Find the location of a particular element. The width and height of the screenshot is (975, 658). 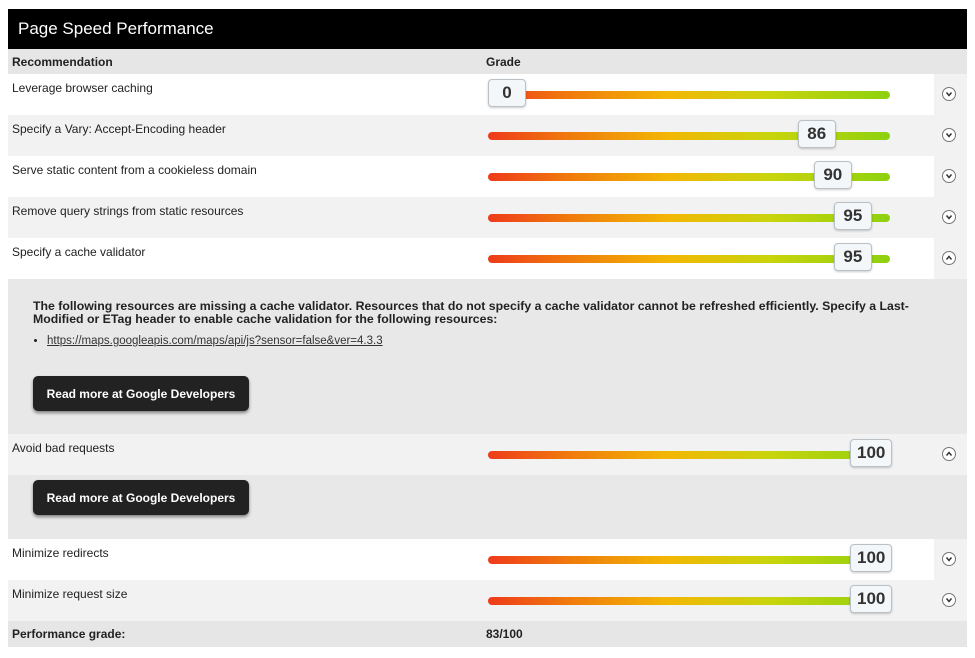

performance-grade-row: Performance grade: 83/100 is located at coordinates (487, 634).